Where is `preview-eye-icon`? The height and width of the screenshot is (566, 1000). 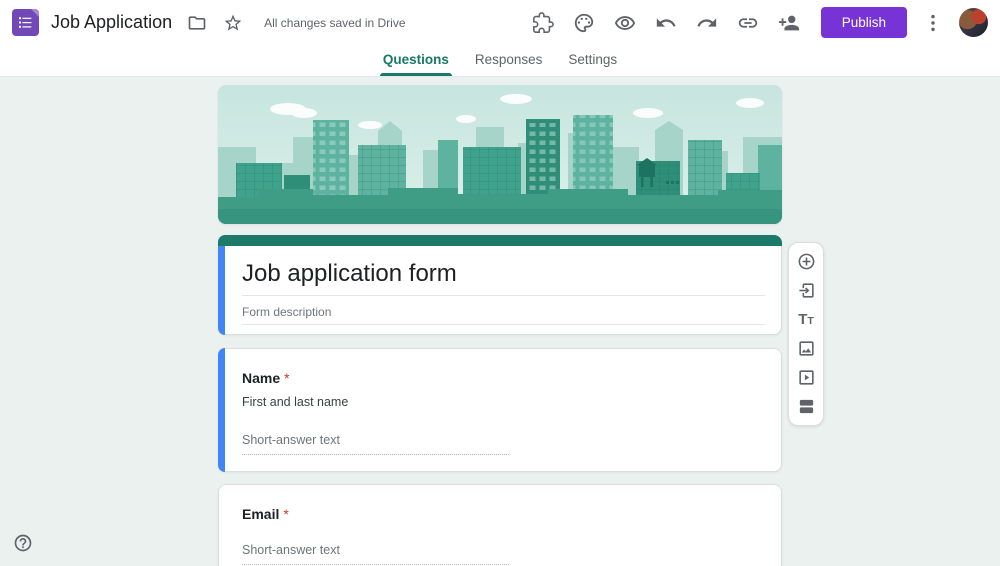
preview-eye-icon is located at coordinates (625, 23).